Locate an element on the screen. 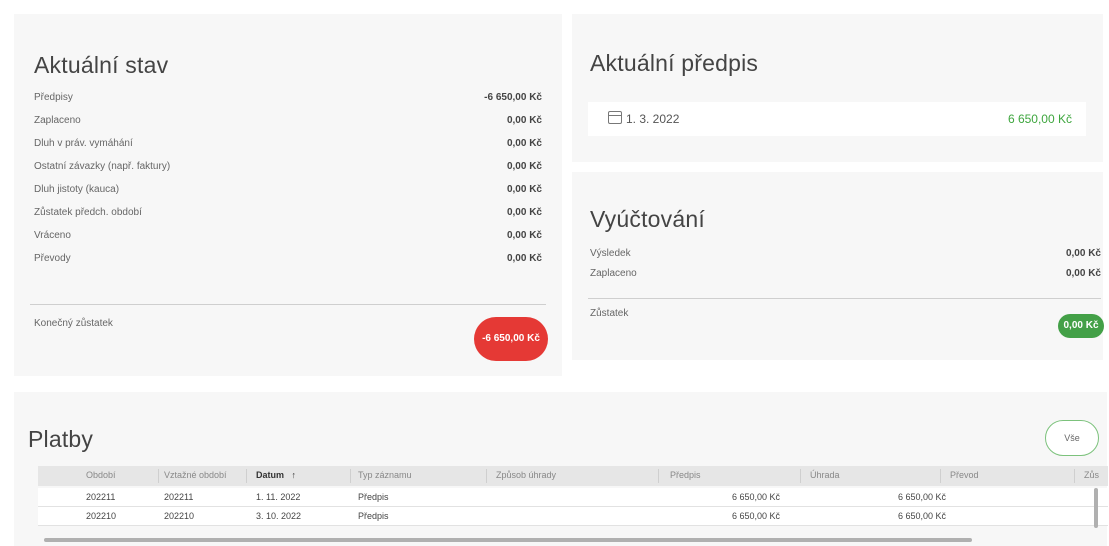  status-row-label: Předpisy is located at coordinates (53, 97).